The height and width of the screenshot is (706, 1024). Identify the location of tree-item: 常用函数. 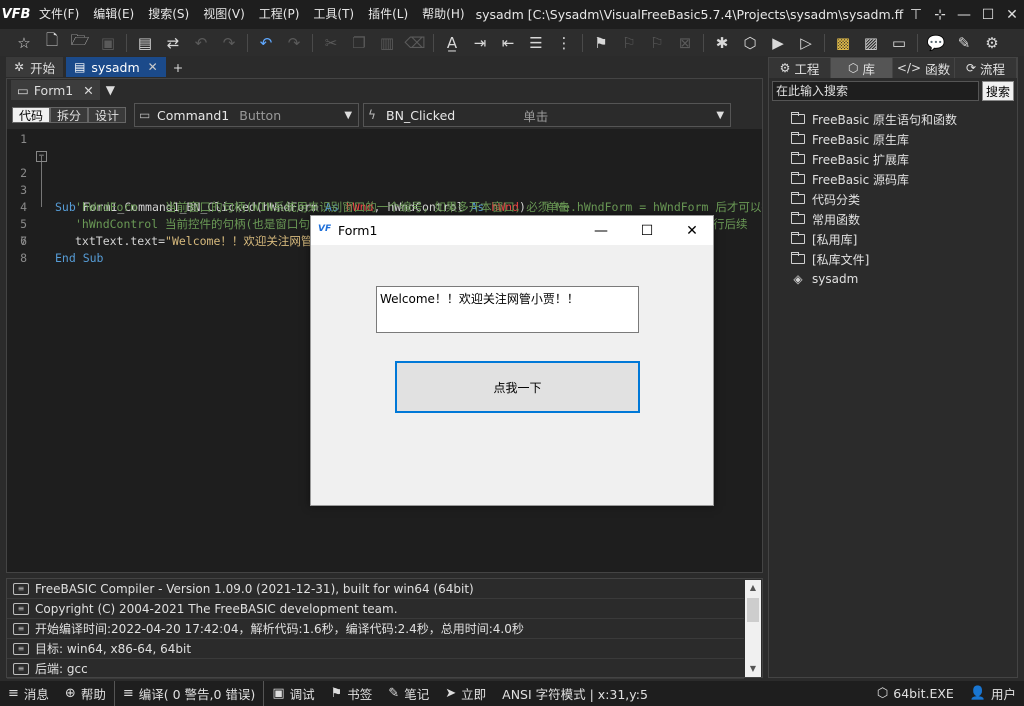
(893, 219).